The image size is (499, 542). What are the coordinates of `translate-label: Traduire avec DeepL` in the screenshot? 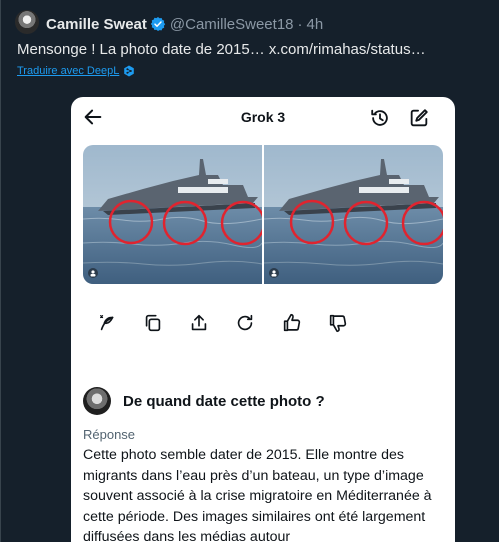 It's located at (68, 71).